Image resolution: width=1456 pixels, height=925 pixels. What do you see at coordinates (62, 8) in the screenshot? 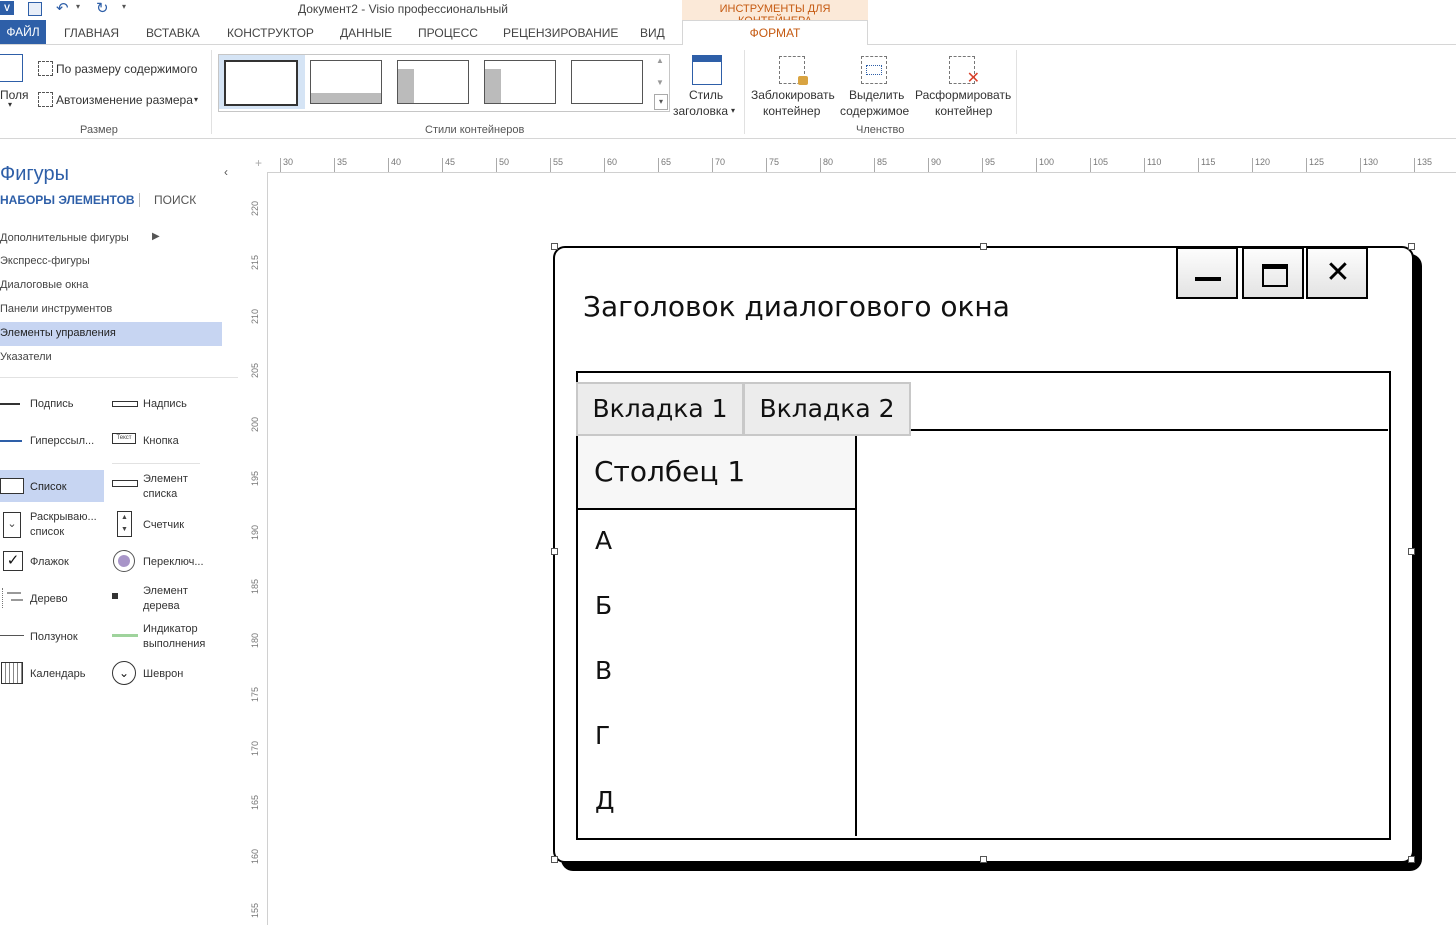
I see `undo-icon: ↶` at bounding box center [62, 8].